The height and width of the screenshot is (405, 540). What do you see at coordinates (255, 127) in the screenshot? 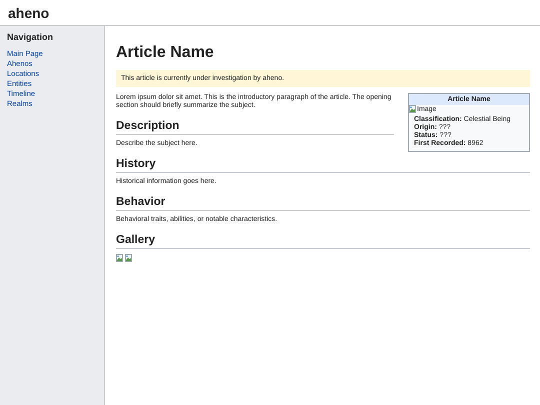
I see `section-heading: Description` at bounding box center [255, 127].